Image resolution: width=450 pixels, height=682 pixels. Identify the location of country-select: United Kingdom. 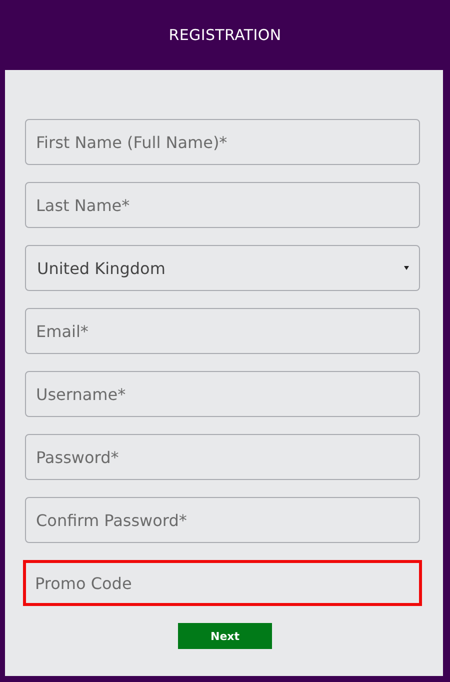
(222, 268).